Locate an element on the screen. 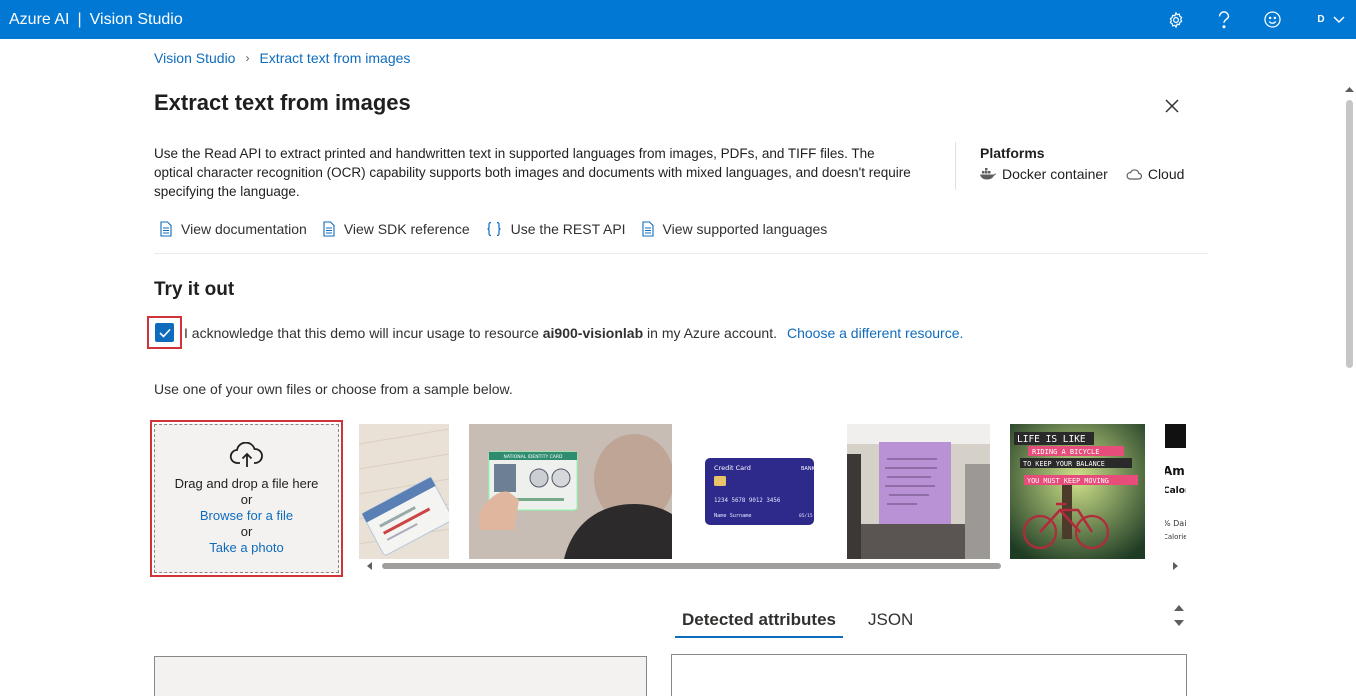 The height and width of the screenshot is (696, 1356). breadcrumb-current: Extract text from images is located at coordinates (334, 58).